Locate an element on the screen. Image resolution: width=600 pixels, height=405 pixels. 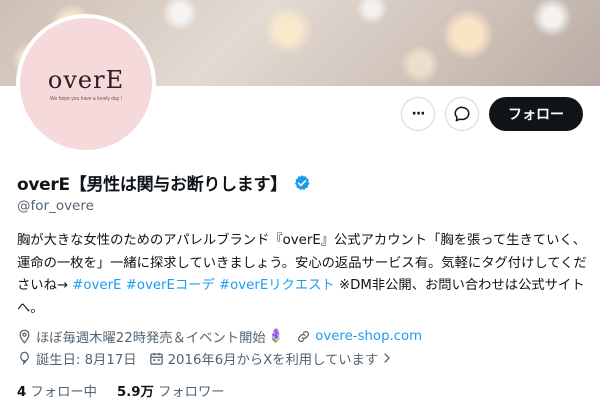
link-icon is located at coordinates (304, 336).